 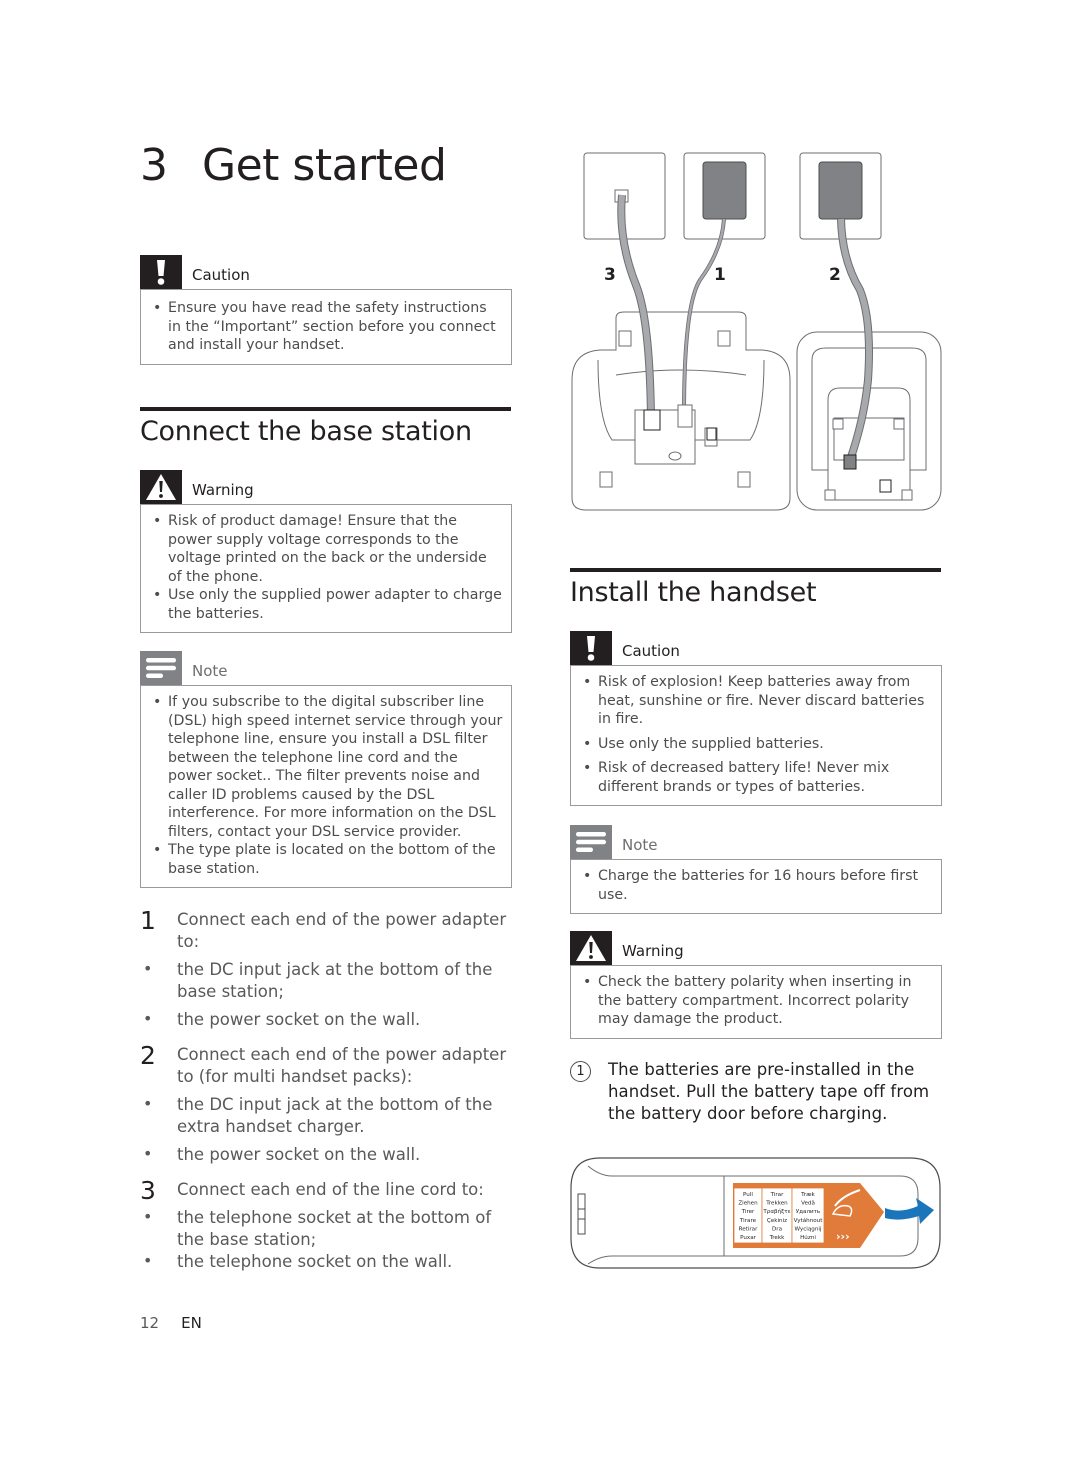 I want to click on step-3-bullet: • the telephone socket on the wall., so click(x=326, y=1262).